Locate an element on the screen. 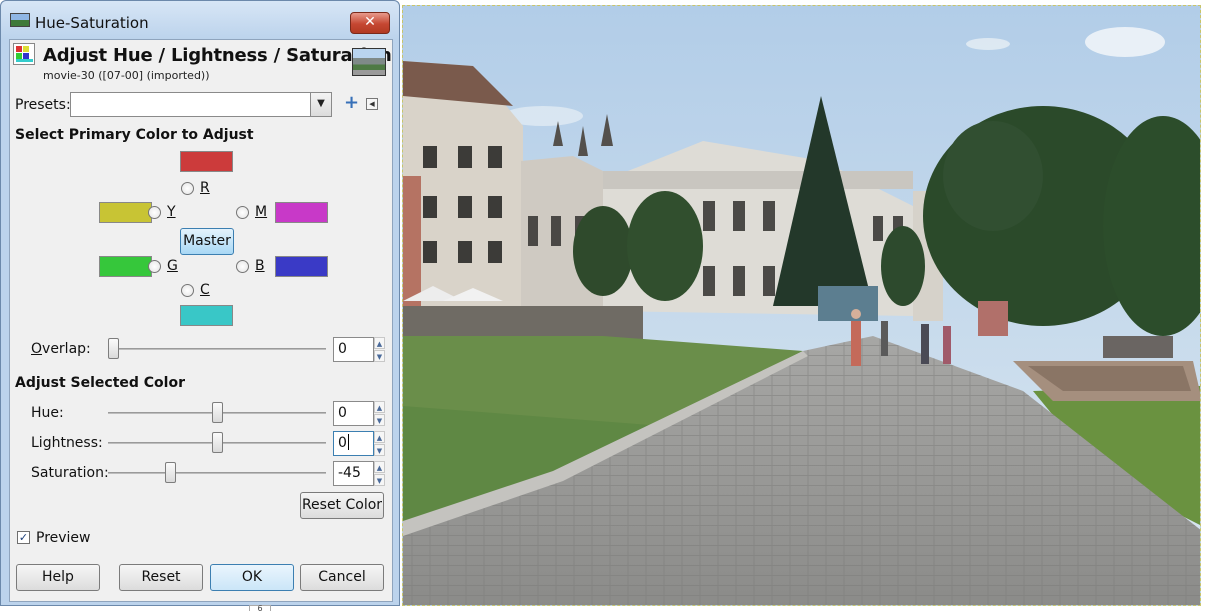  presets-label: Presets: is located at coordinates (43, 105).